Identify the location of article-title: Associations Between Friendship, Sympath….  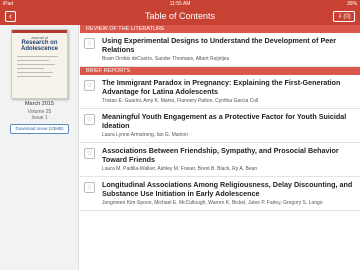
(220, 155).